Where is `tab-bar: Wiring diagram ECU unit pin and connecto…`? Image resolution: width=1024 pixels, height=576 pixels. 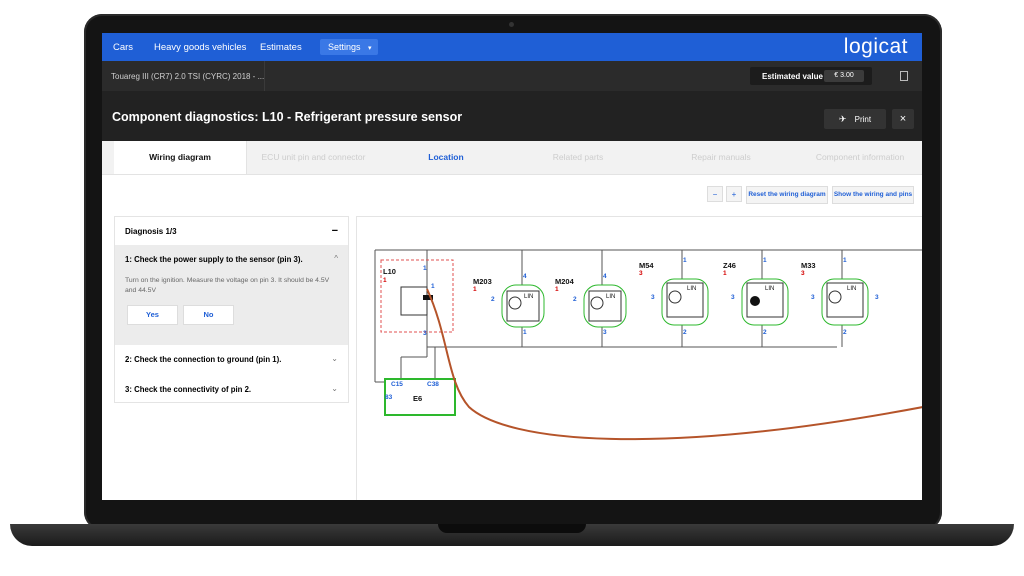 tab-bar: Wiring diagram ECU unit pin and connecto… is located at coordinates (512, 158).